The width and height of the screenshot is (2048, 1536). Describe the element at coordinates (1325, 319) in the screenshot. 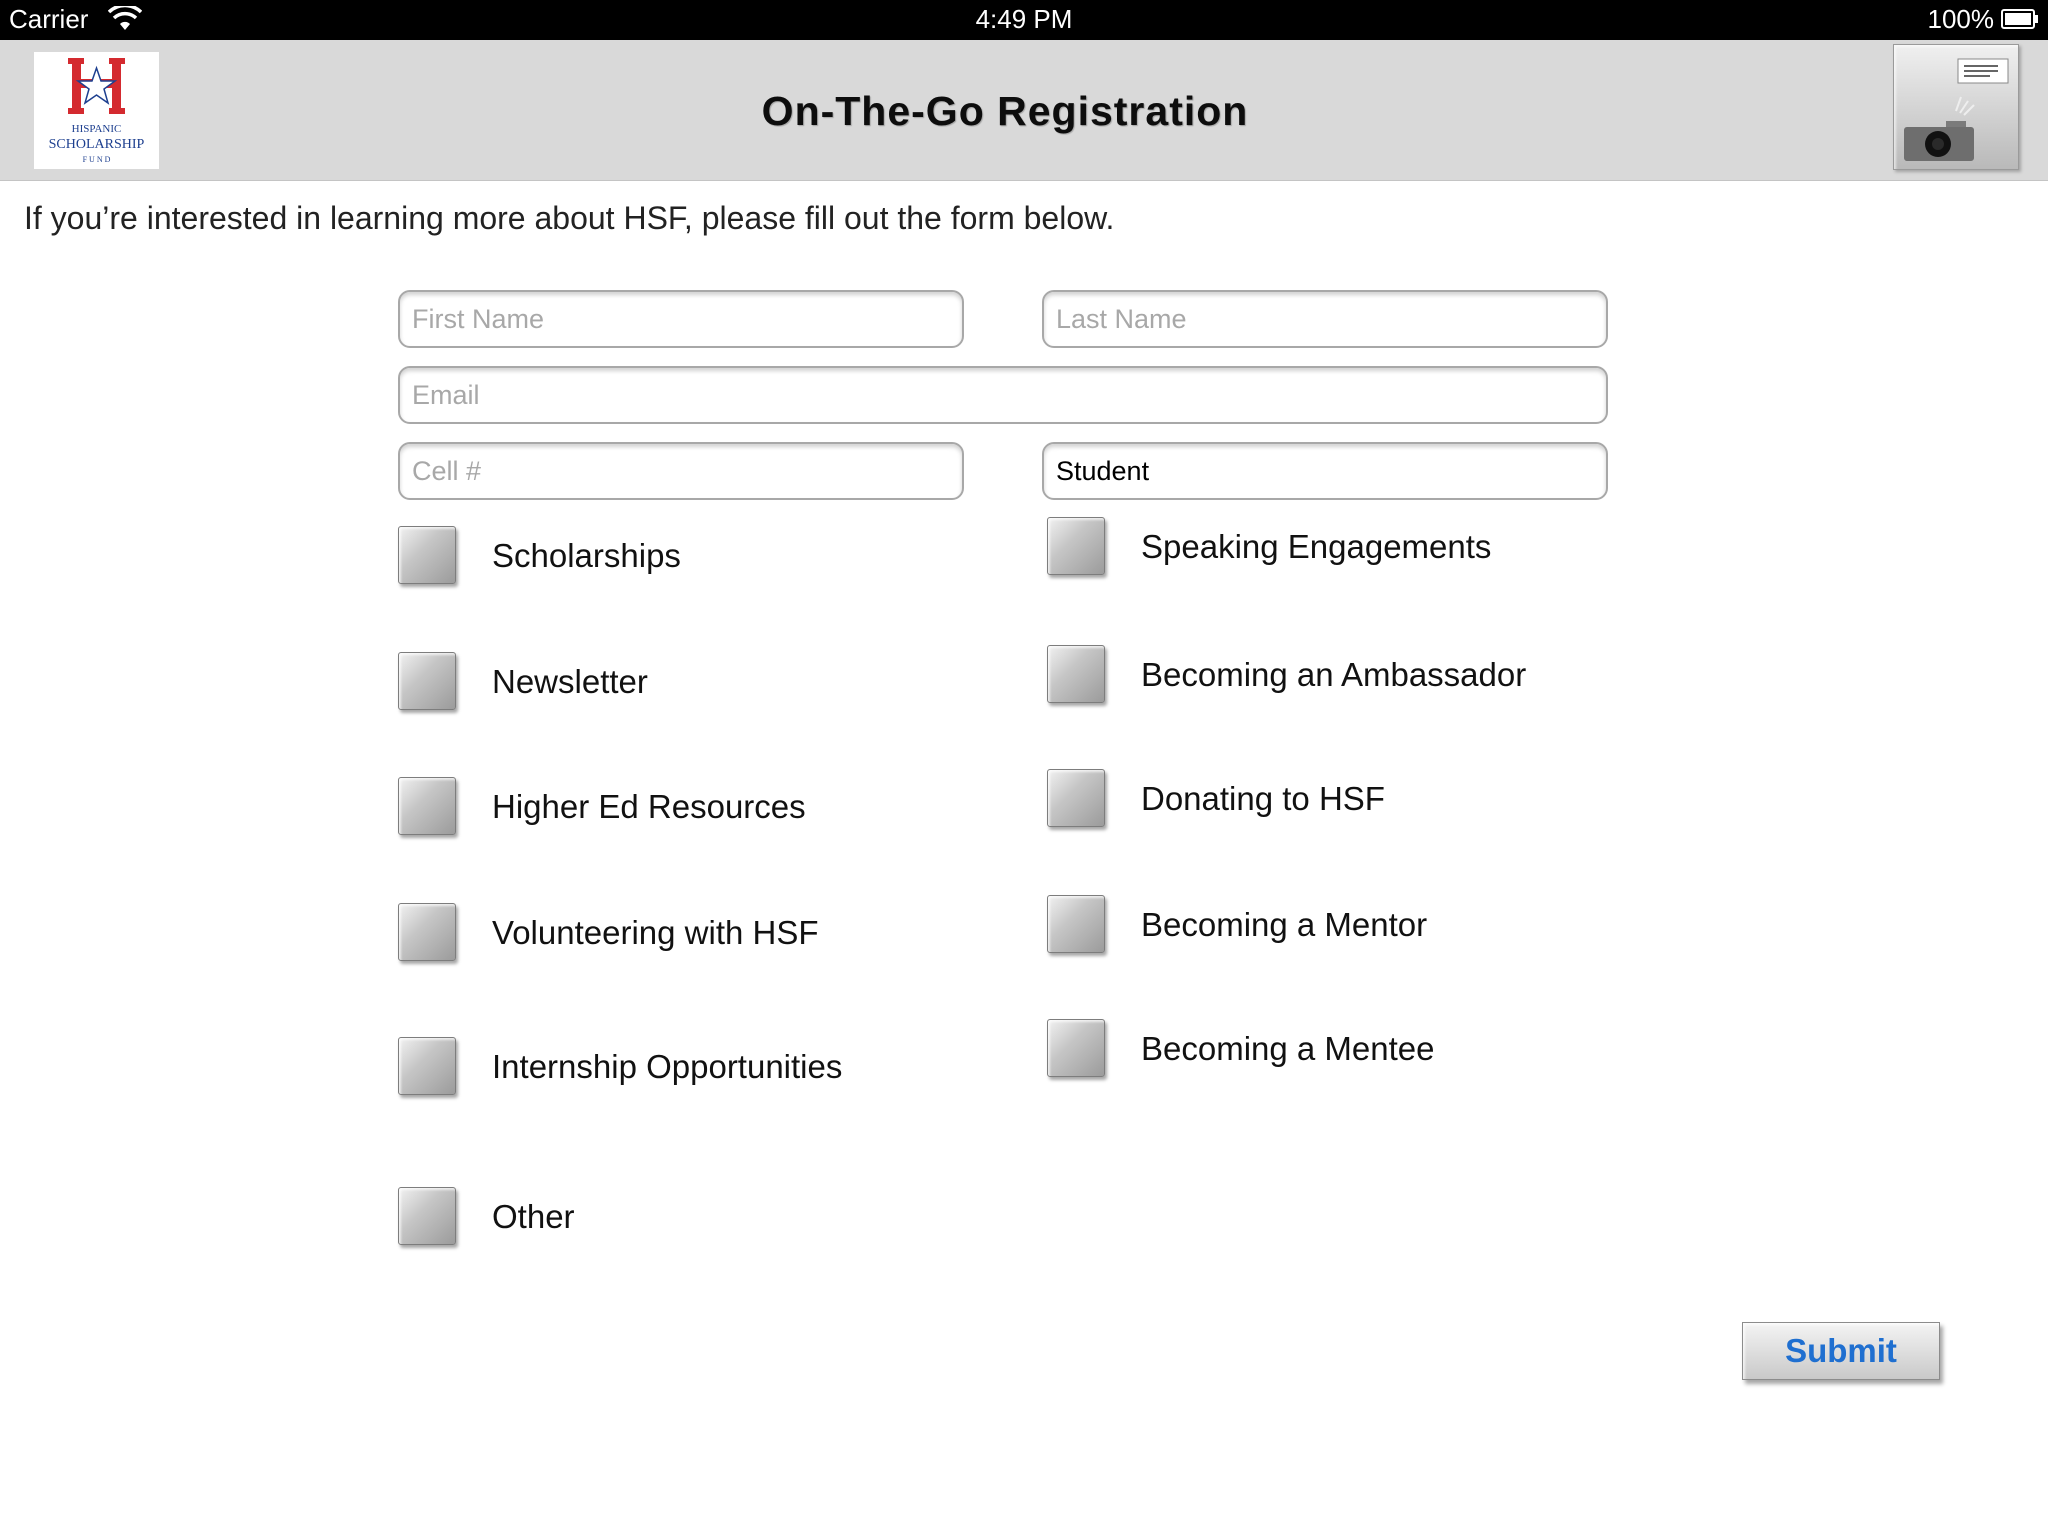

I see `last-name-field` at that location.